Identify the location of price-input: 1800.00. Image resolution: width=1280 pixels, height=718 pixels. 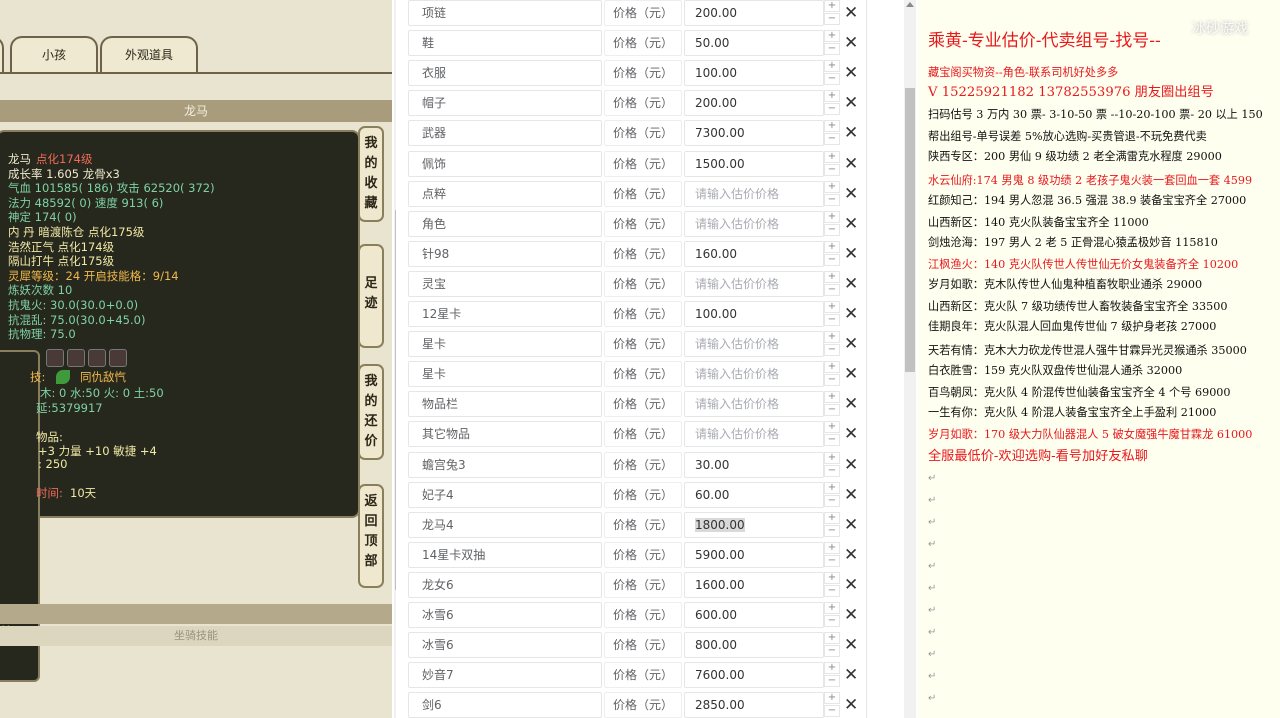
(754, 524).